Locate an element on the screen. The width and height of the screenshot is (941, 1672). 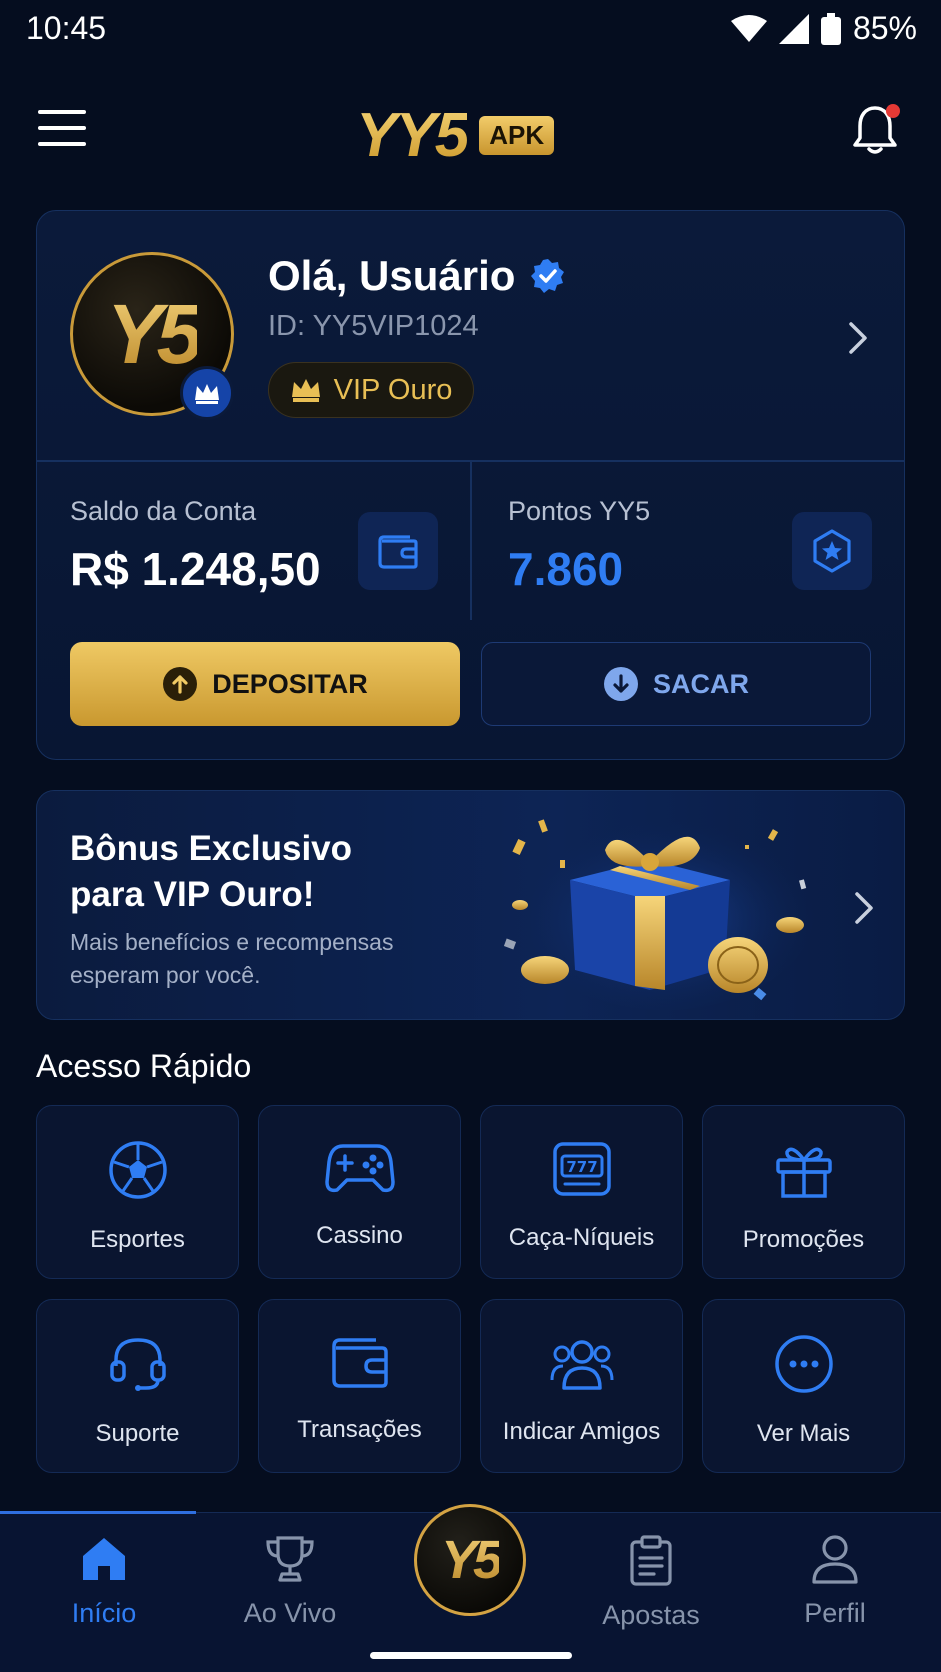
nav-ao-vivo: Ao Vivo is located at coordinates (290, 1581).